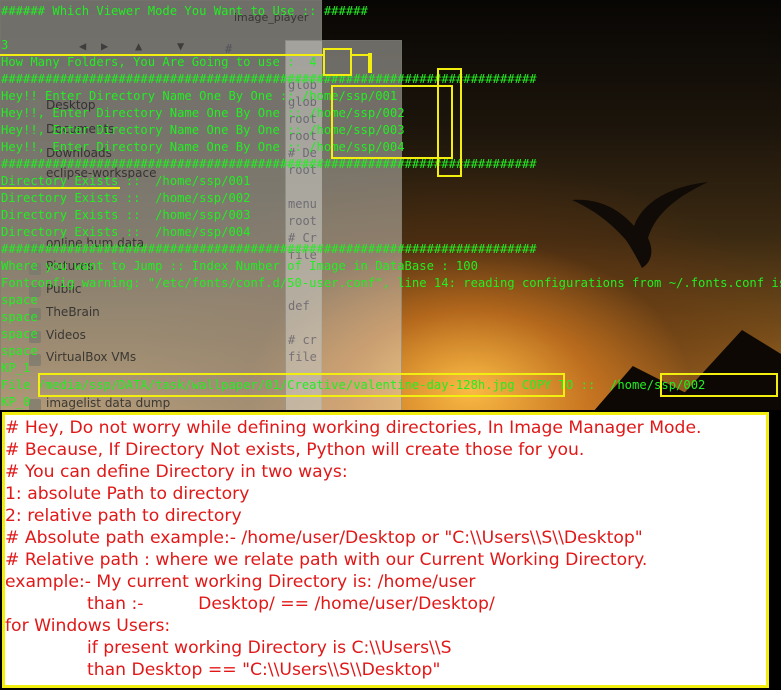 The image size is (781, 690). Describe the element at coordinates (88, 626) in the screenshot. I see `note-line: for Windows Users:` at that location.